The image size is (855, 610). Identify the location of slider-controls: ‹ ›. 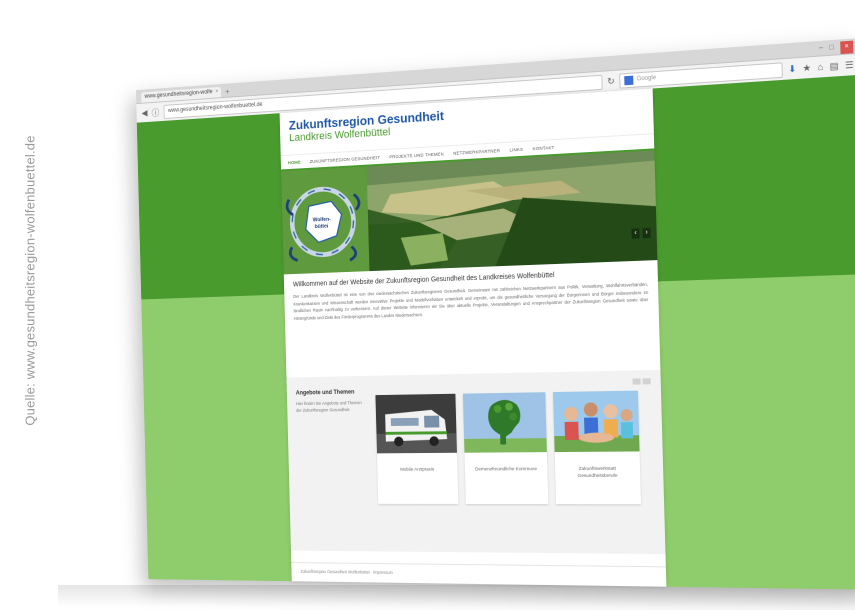
(641, 233).